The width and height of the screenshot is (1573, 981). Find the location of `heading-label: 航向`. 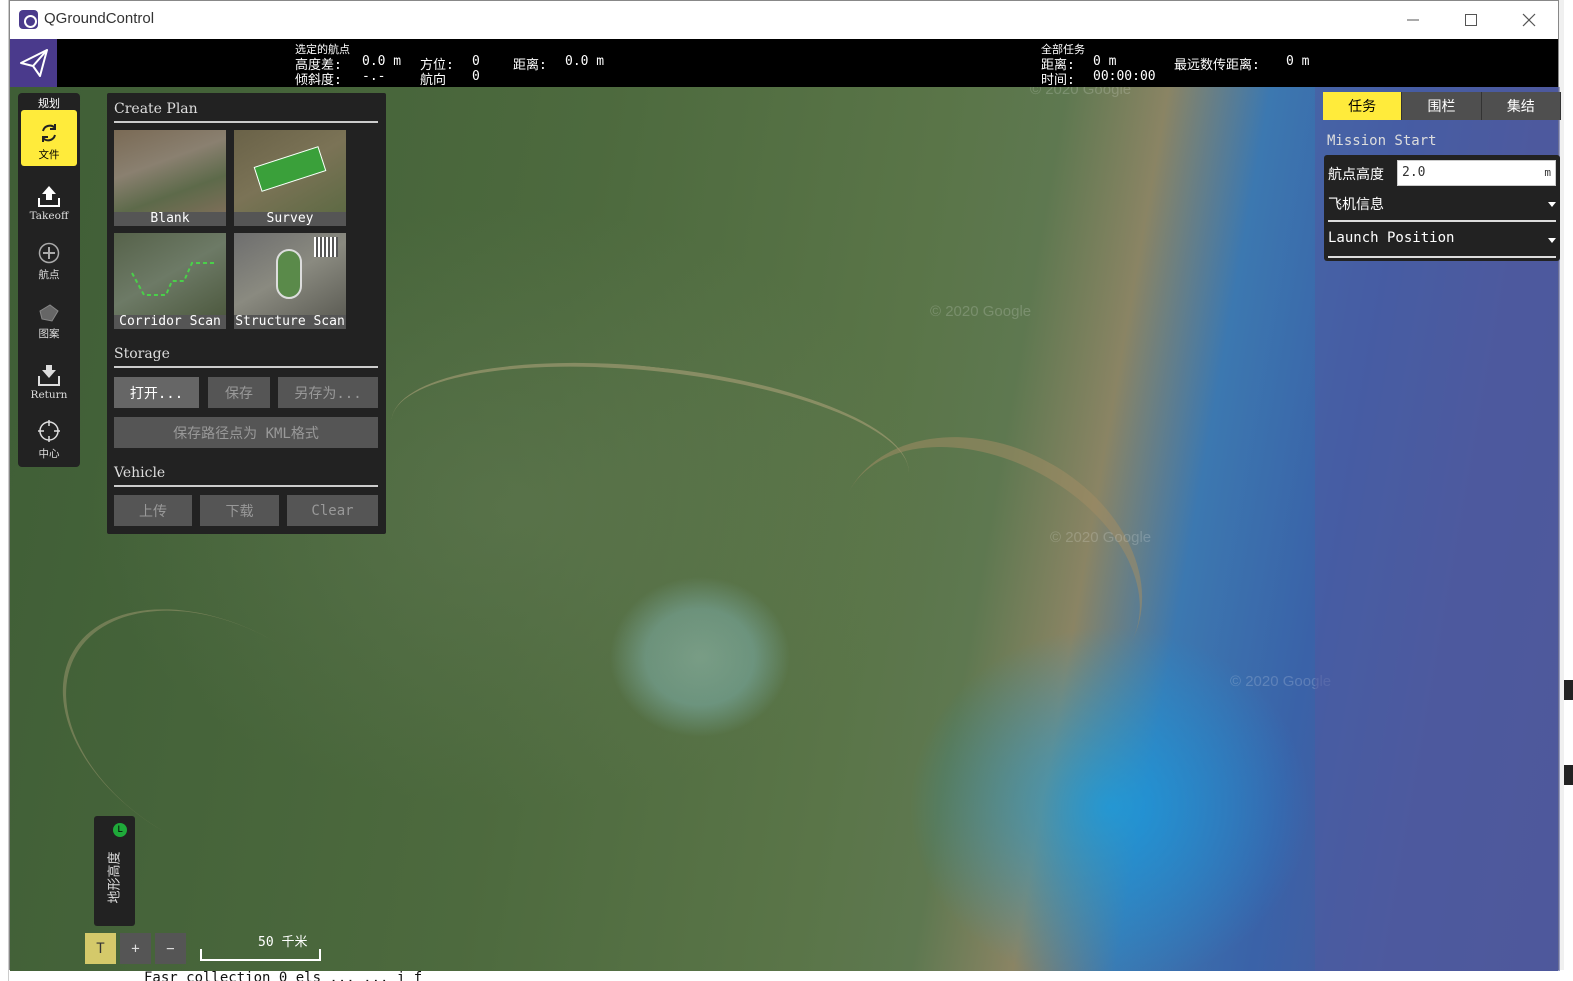

heading-label: 航向 is located at coordinates (433, 80).